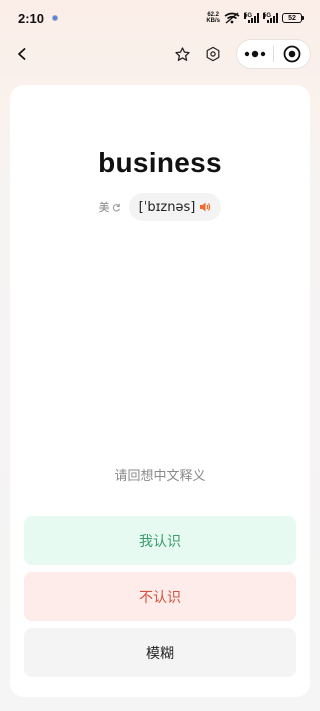 This screenshot has height=711, width=320. Describe the element at coordinates (167, 207) in the screenshot. I see `phonetic-text: [ˈbɪznəs]` at that location.